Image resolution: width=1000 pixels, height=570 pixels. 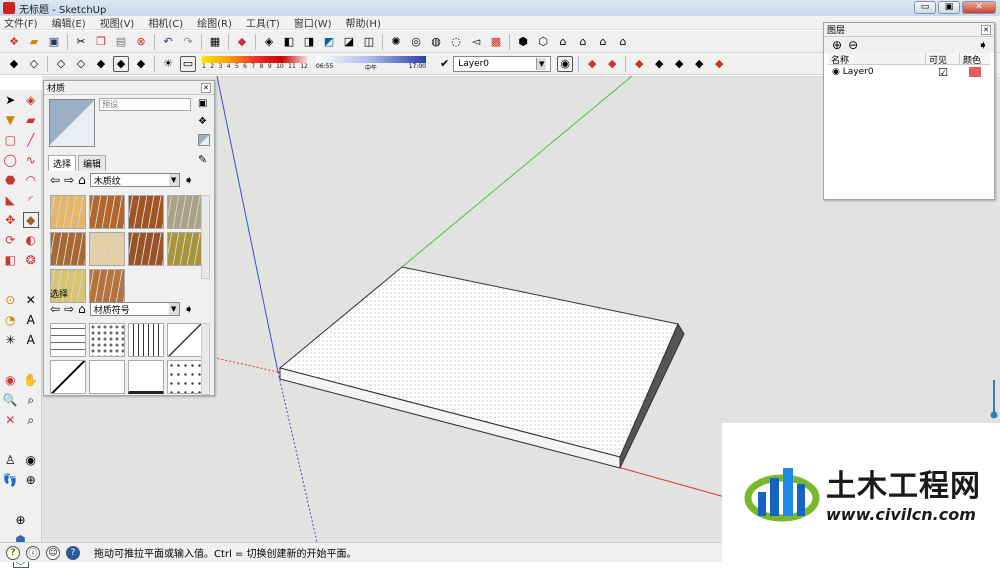 What do you see at coordinates (31, 400) in the screenshot?
I see `zoom-window-icon: ⌕` at bounding box center [31, 400].